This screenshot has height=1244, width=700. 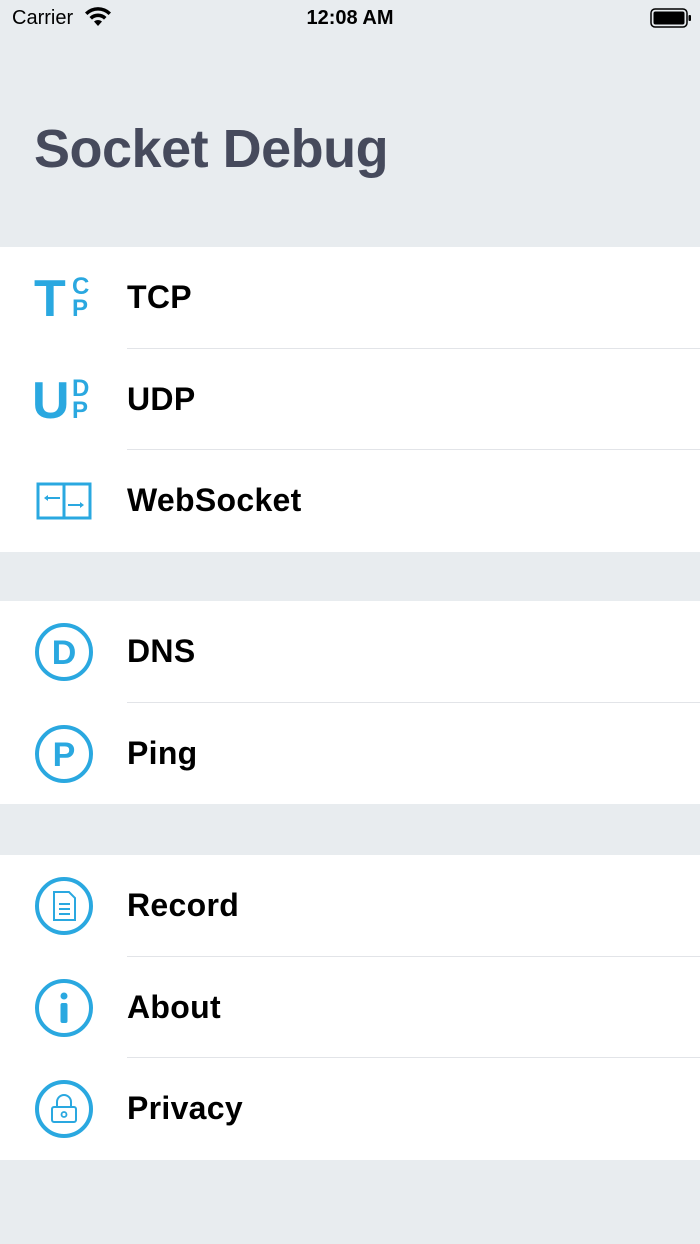 I want to click on menu-item-privacy: Privacy, so click(x=350, y=1109).